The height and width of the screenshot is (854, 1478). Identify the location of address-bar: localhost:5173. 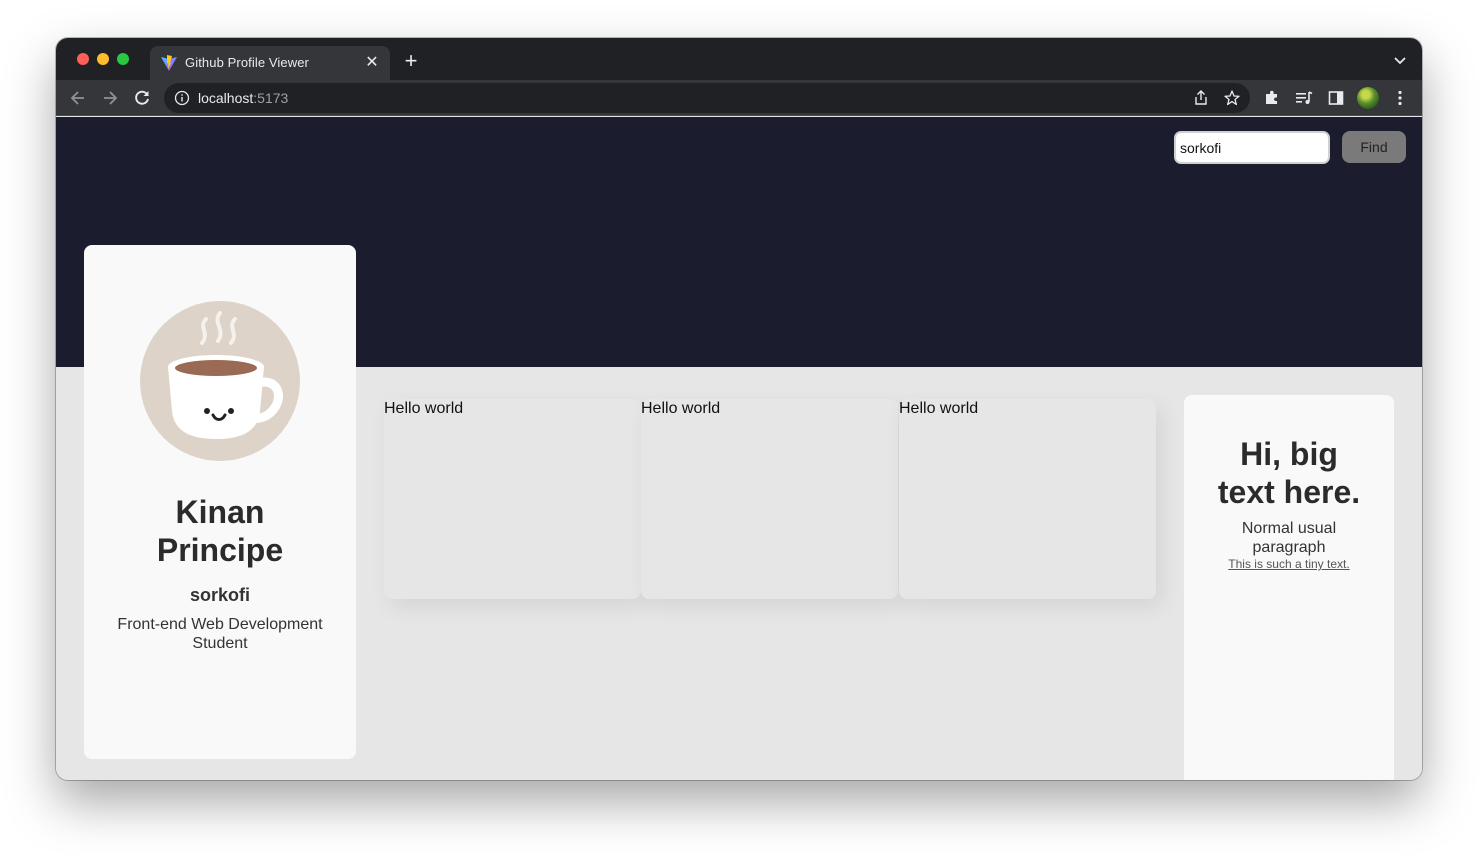
(707, 98).